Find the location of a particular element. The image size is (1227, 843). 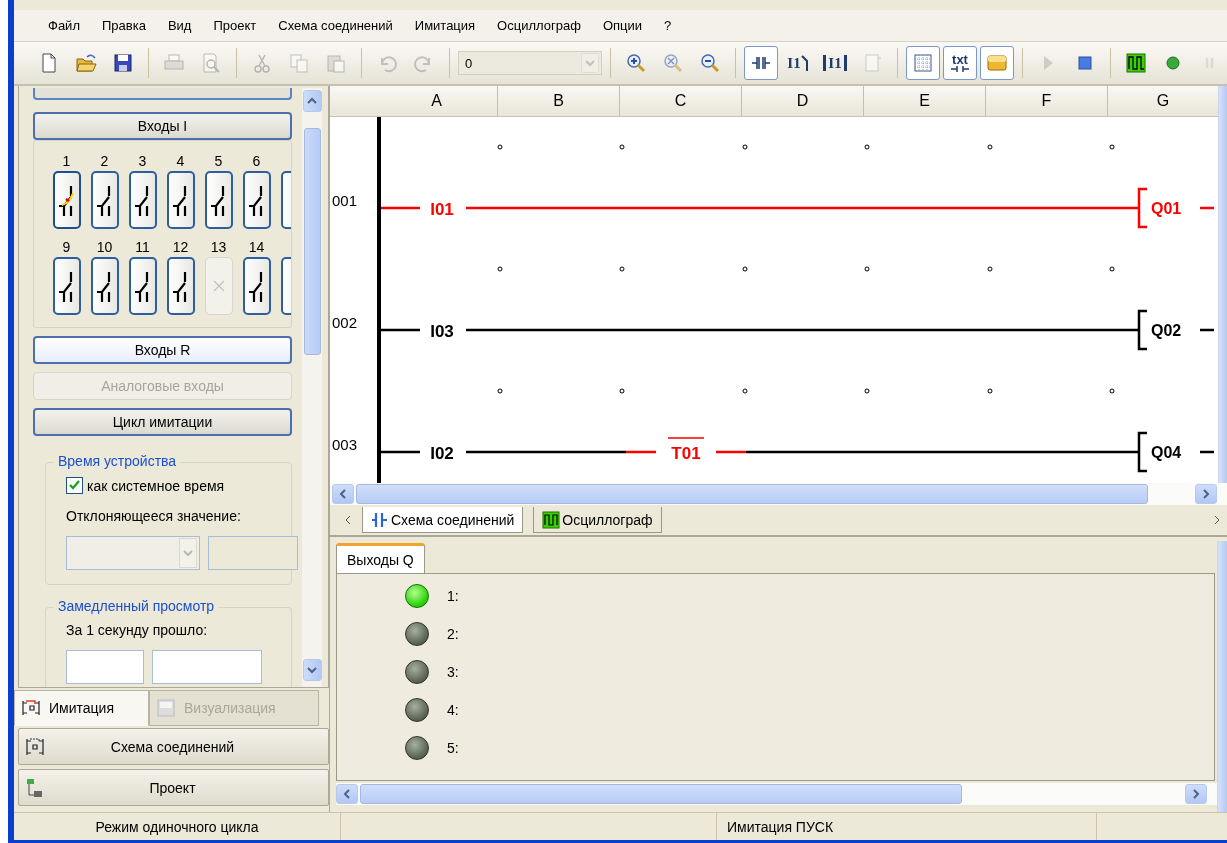

status-text: Имитация ПУСК is located at coordinates (907, 826).